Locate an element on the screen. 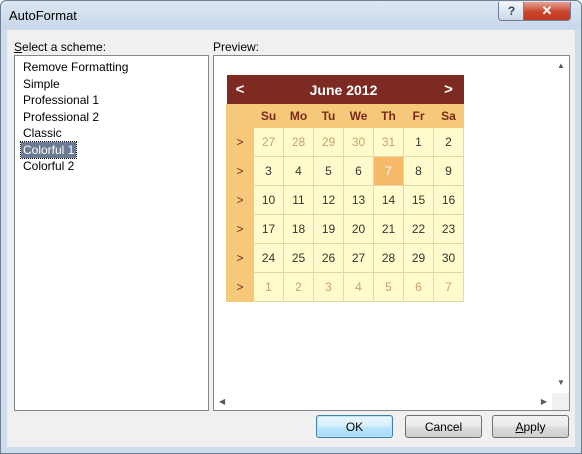  day-of-week-row: Su Mo Tu We Th Fr Sa is located at coordinates (345, 116).